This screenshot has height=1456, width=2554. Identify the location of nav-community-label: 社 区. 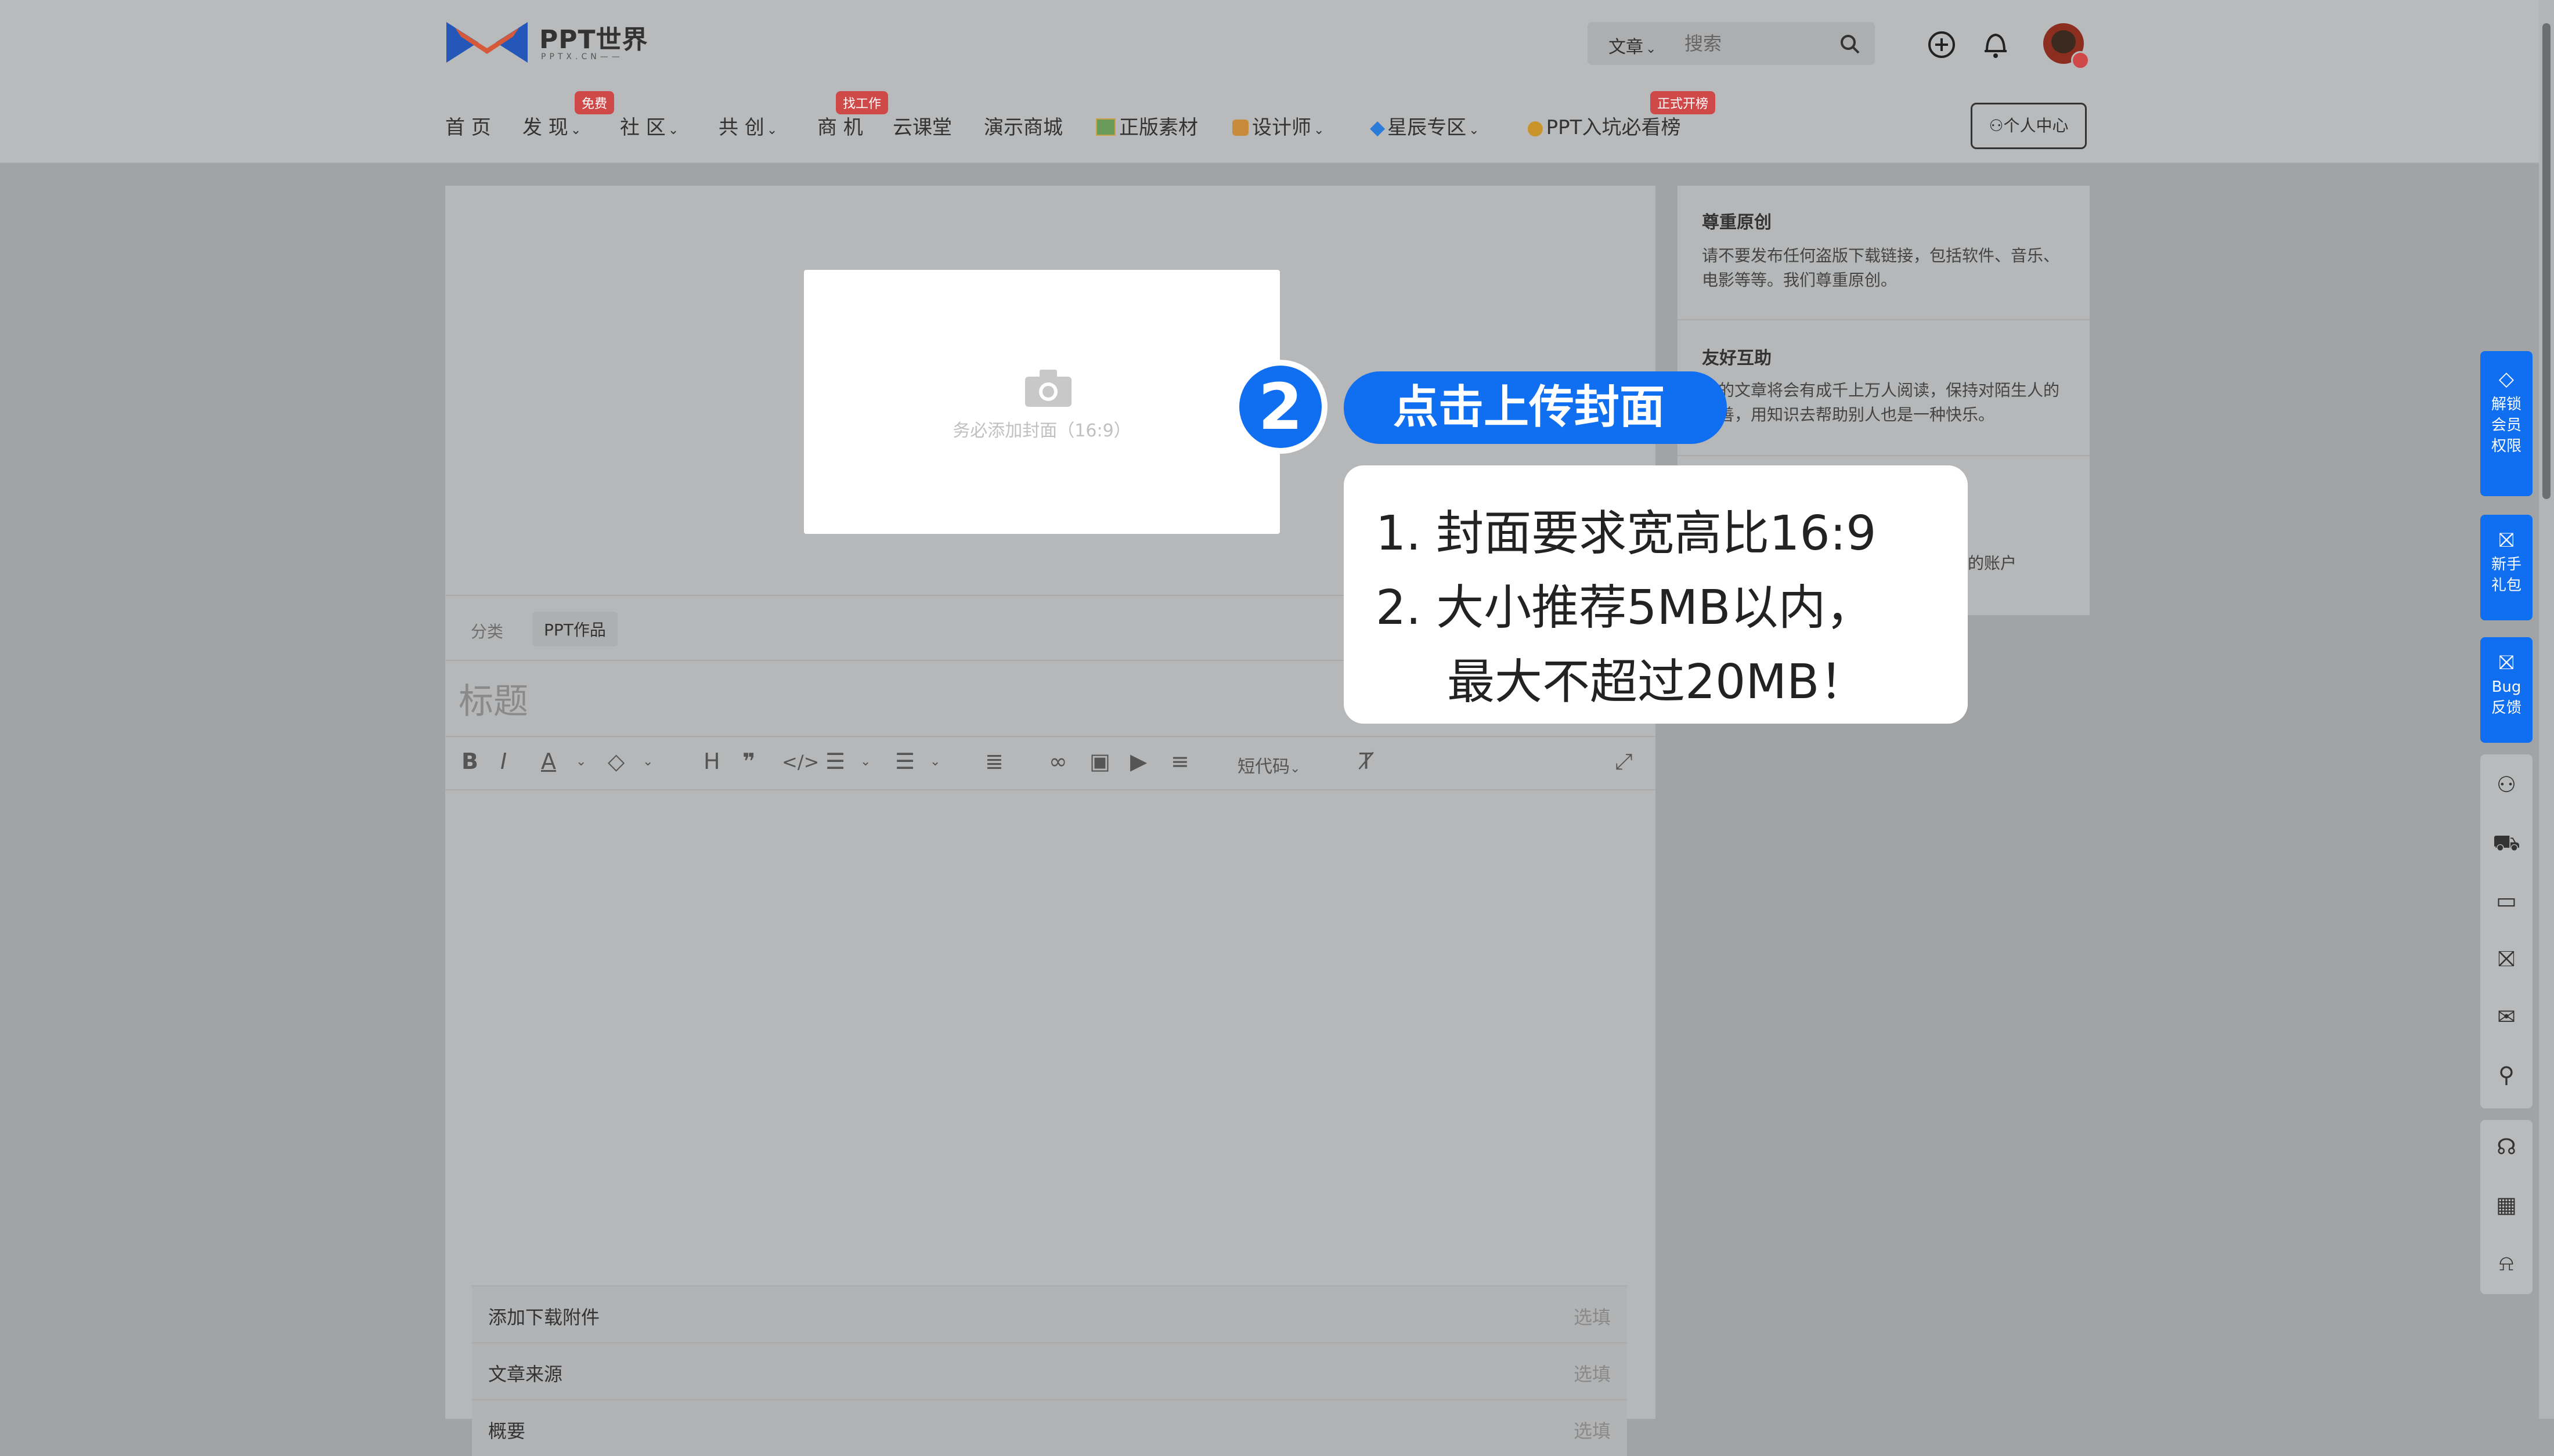
(643, 127).